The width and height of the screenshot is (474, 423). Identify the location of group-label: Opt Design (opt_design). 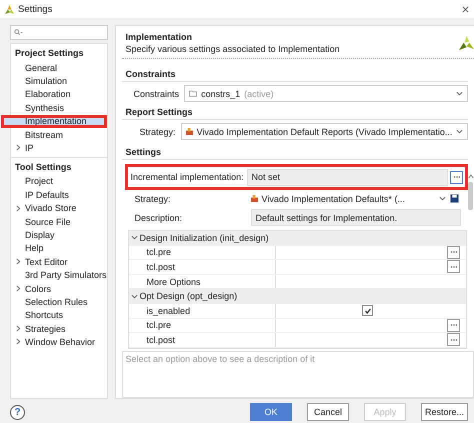
(189, 296).